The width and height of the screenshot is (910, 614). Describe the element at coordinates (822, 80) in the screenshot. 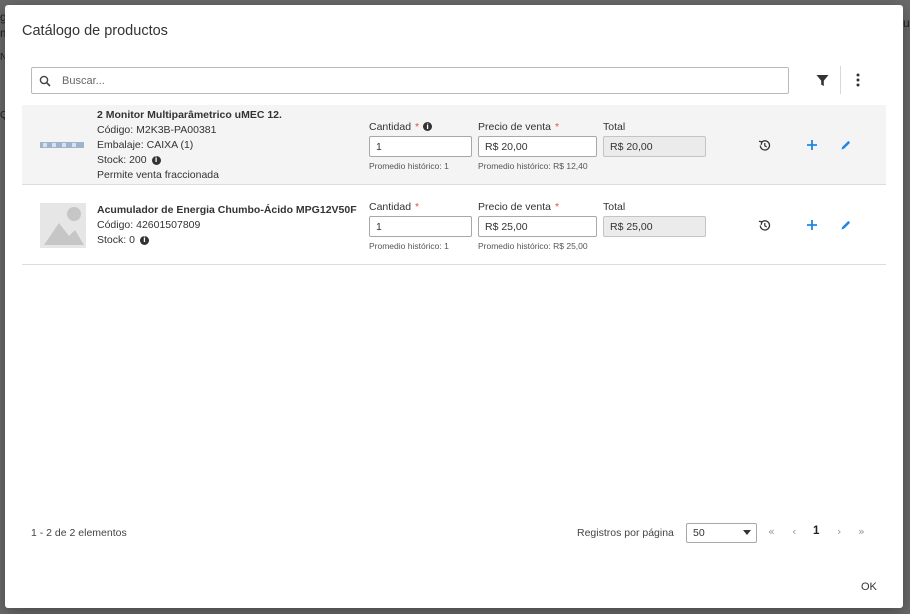

I see `filter-icon` at that location.